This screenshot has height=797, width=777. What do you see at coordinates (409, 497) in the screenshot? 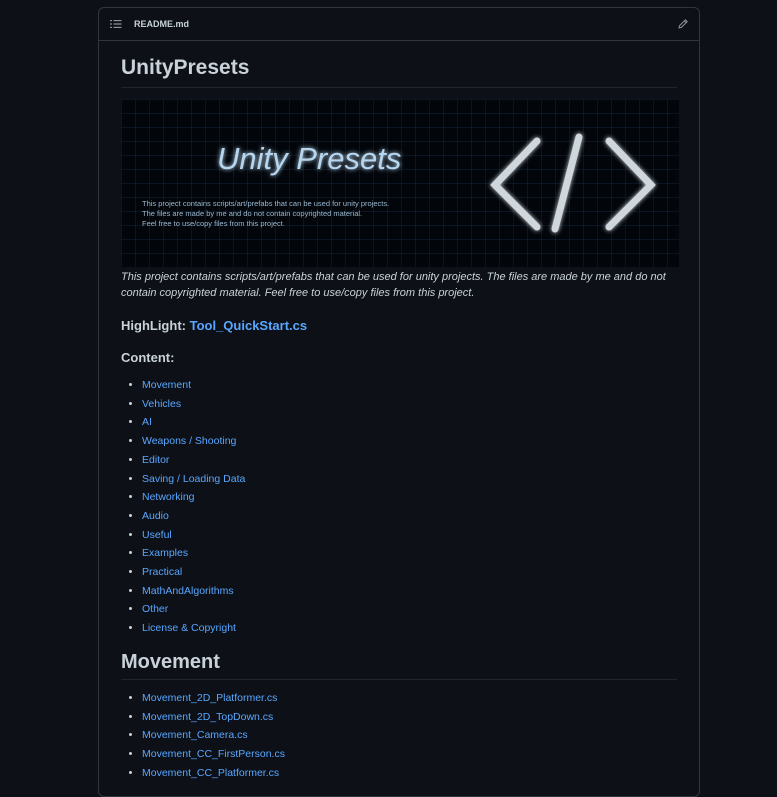
I see `list-item: Networking` at bounding box center [409, 497].